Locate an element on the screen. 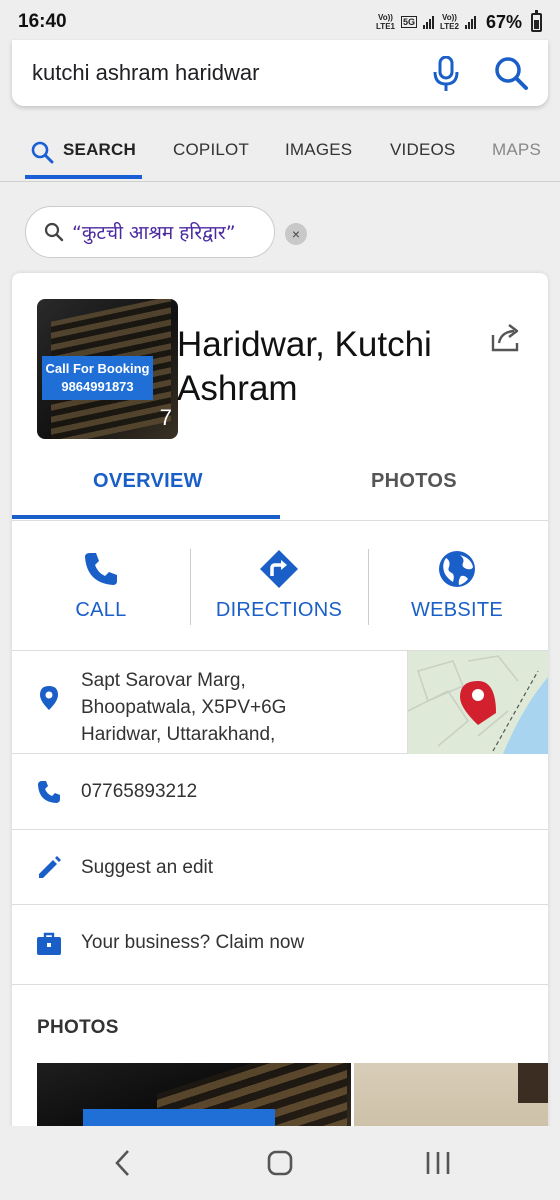  sim2-indicator: Vo)) LTE2 is located at coordinates (449, 22).